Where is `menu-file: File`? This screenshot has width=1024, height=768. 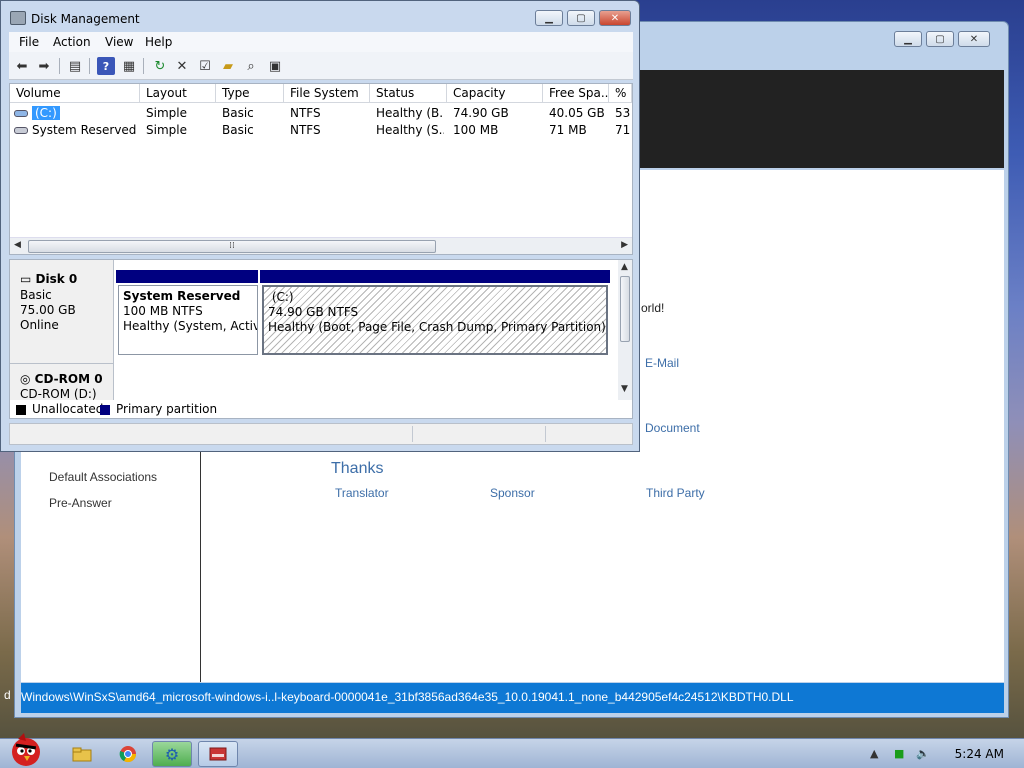 menu-file: File is located at coordinates (29, 42).